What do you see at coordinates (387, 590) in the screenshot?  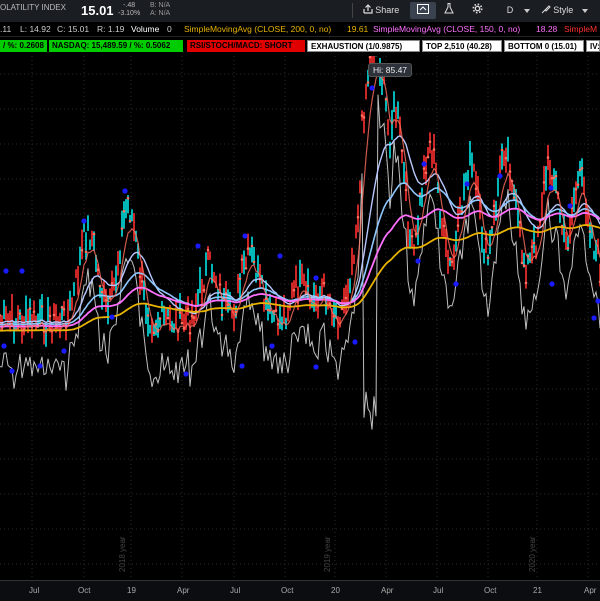 I see `x-tick: Apr` at bounding box center [387, 590].